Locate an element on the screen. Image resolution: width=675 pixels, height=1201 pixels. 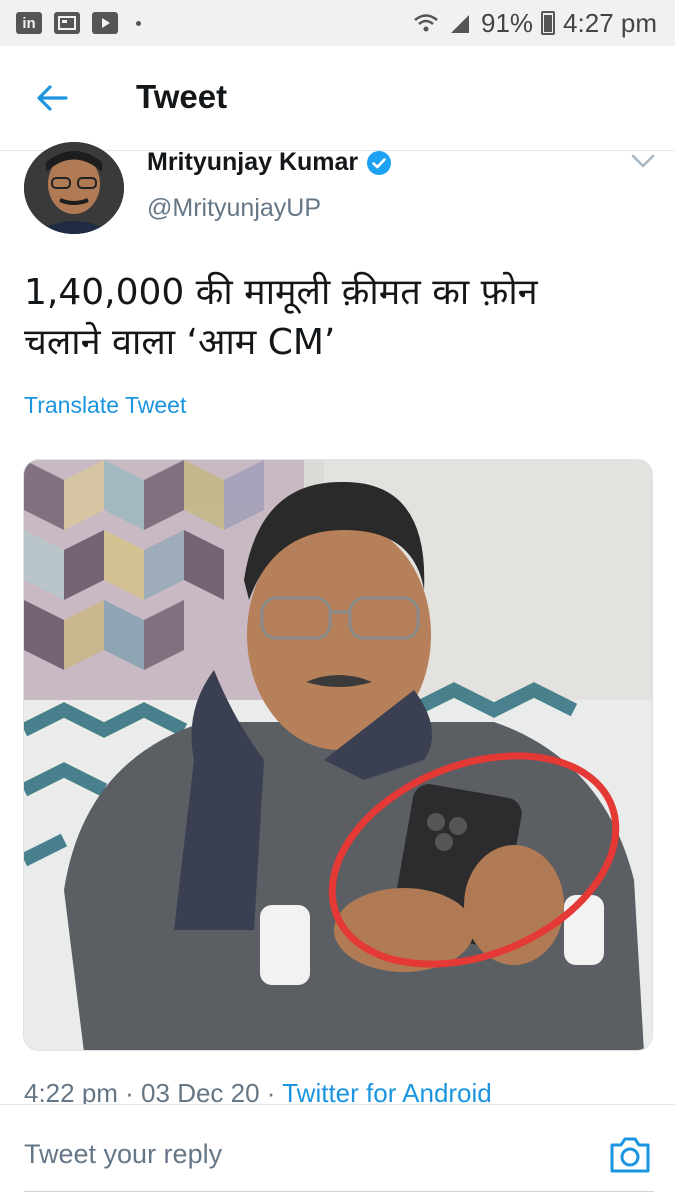
author-handle: @MrityunjayUP is located at coordinates (234, 208).